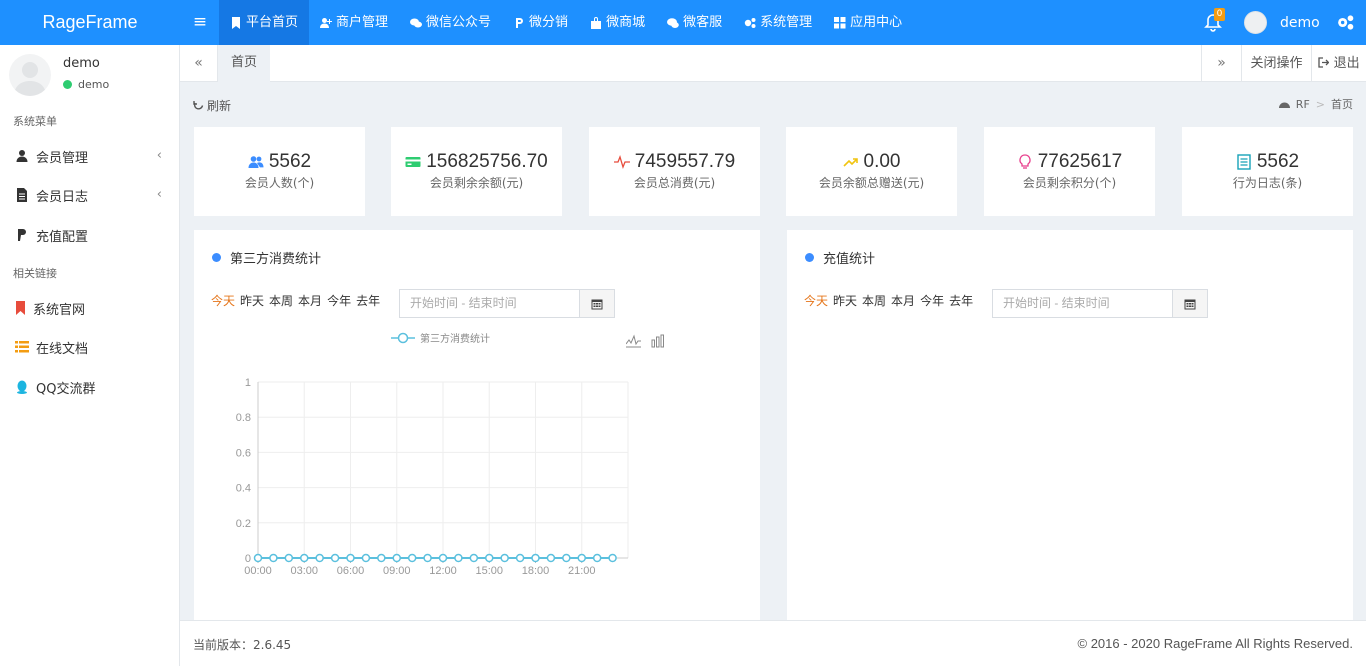 Image resolution: width=1366 pixels, height=666 pixels. Describe the element at coordinates (243, 453) in the screenshot. I see `y-tick-label: 0.6` at that location.